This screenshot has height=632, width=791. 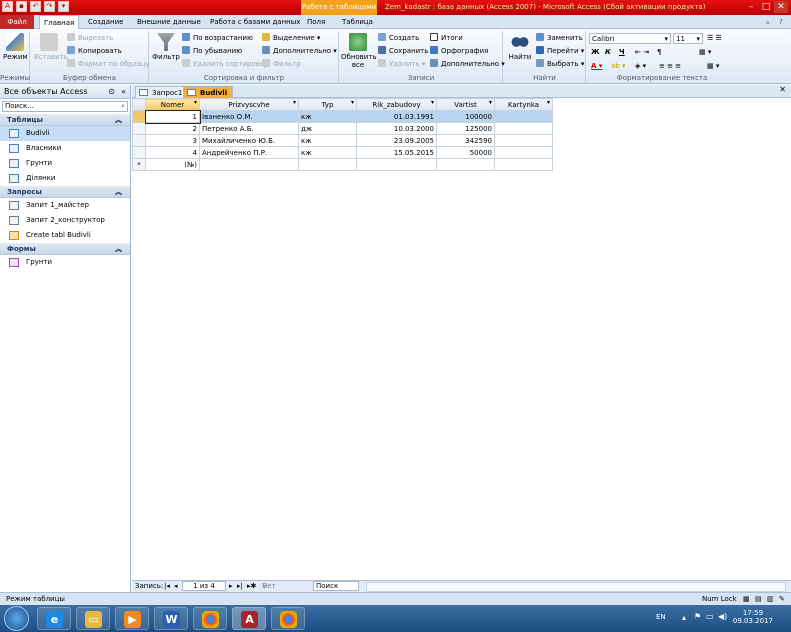 I want to click on remove-sort-button: Удалить сортировку, so click(x=225, y=64).